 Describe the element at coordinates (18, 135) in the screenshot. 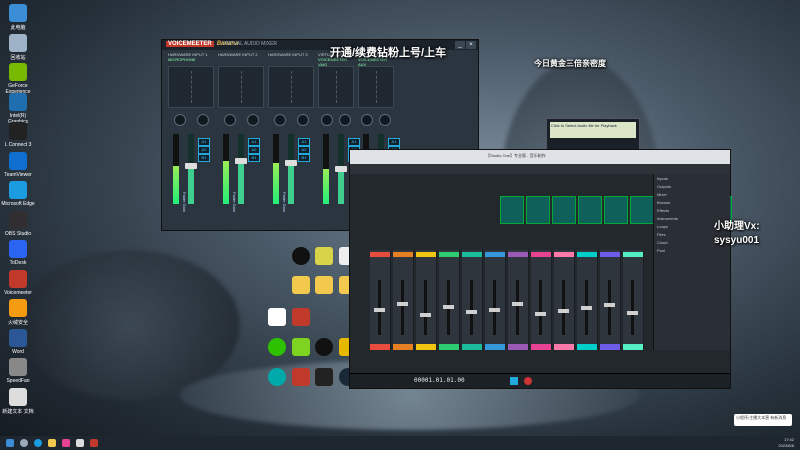

I see `desktop-shortcut: L Connect 3` at that location.